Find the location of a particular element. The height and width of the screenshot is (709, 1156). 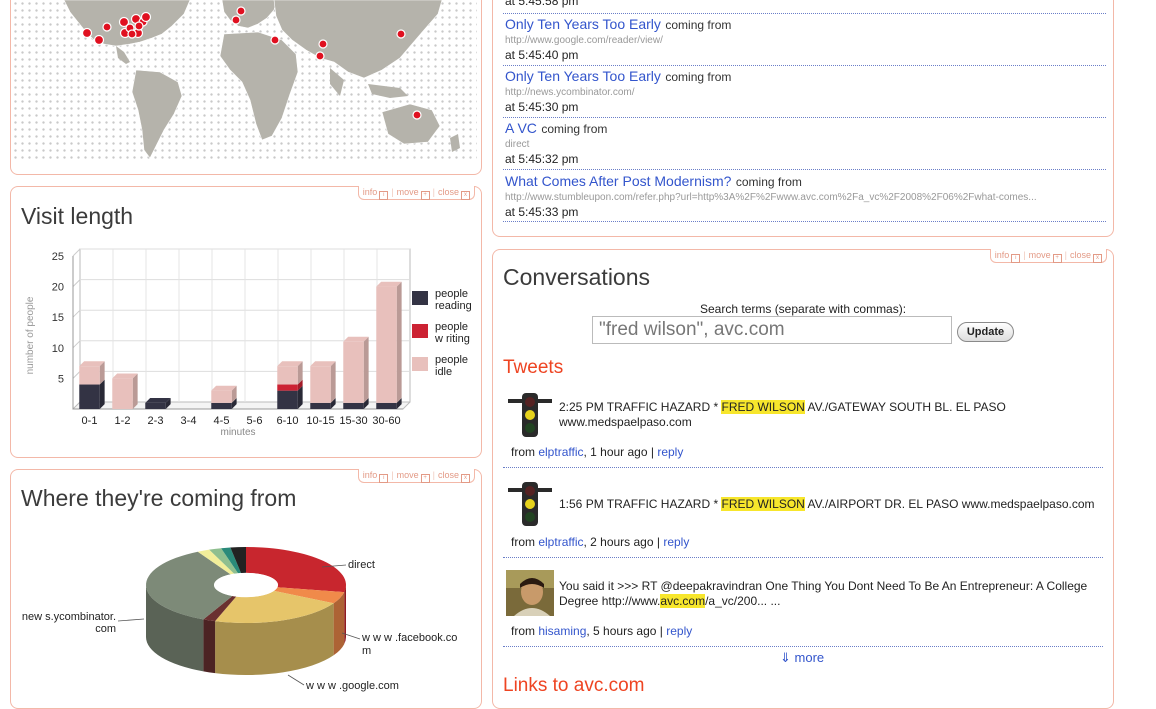

visit-time: at 5:45:40 pm is located at coordinates (542, 55).